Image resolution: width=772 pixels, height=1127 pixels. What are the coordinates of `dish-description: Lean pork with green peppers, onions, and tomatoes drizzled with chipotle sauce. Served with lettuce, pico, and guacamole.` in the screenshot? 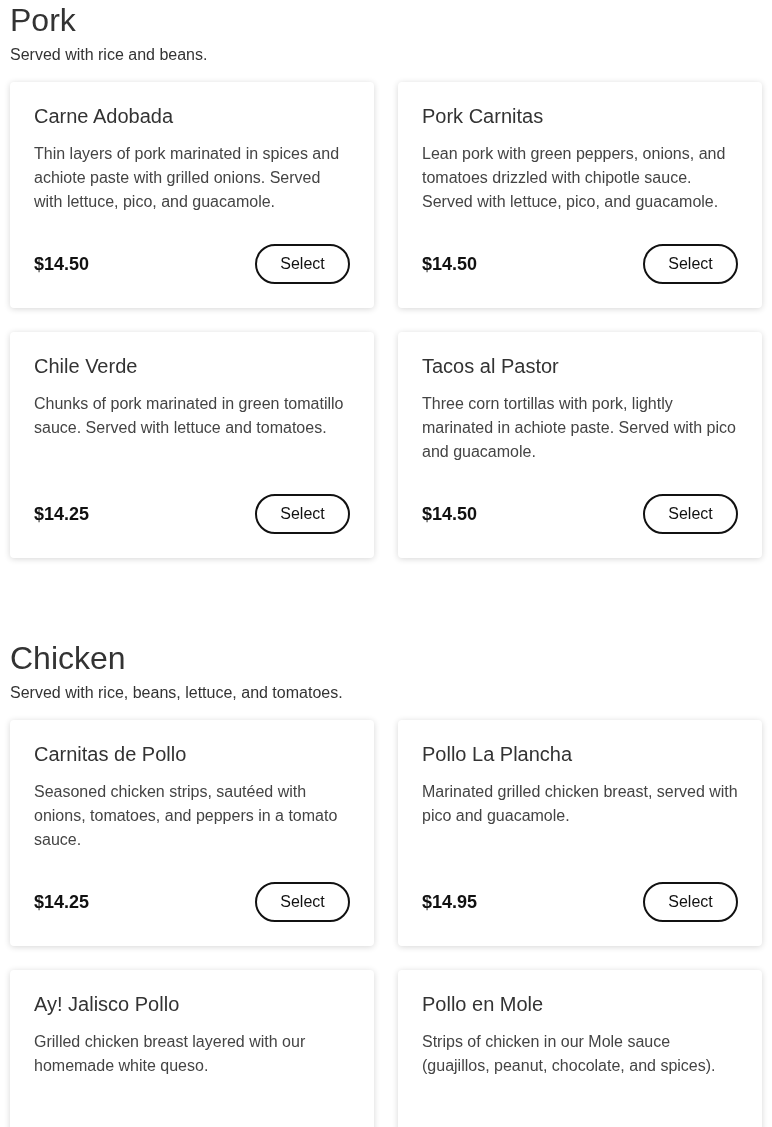 It's located at (574, 178).